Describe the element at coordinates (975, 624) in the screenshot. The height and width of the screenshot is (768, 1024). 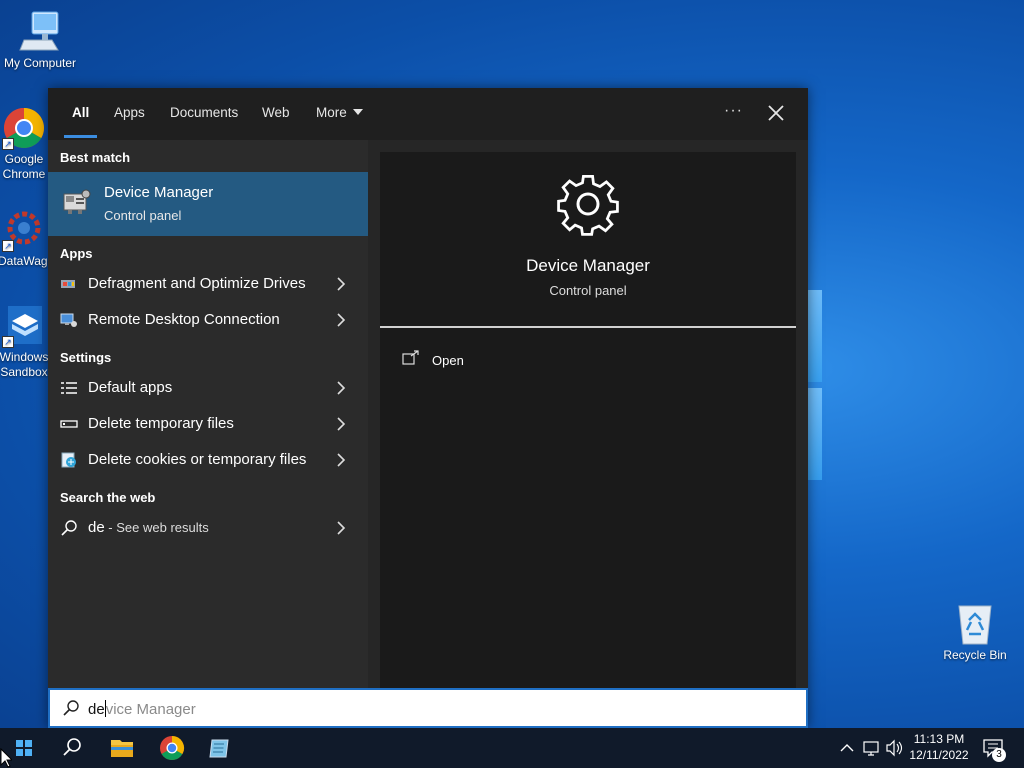
I see `recycle-bin-icon` at that location.